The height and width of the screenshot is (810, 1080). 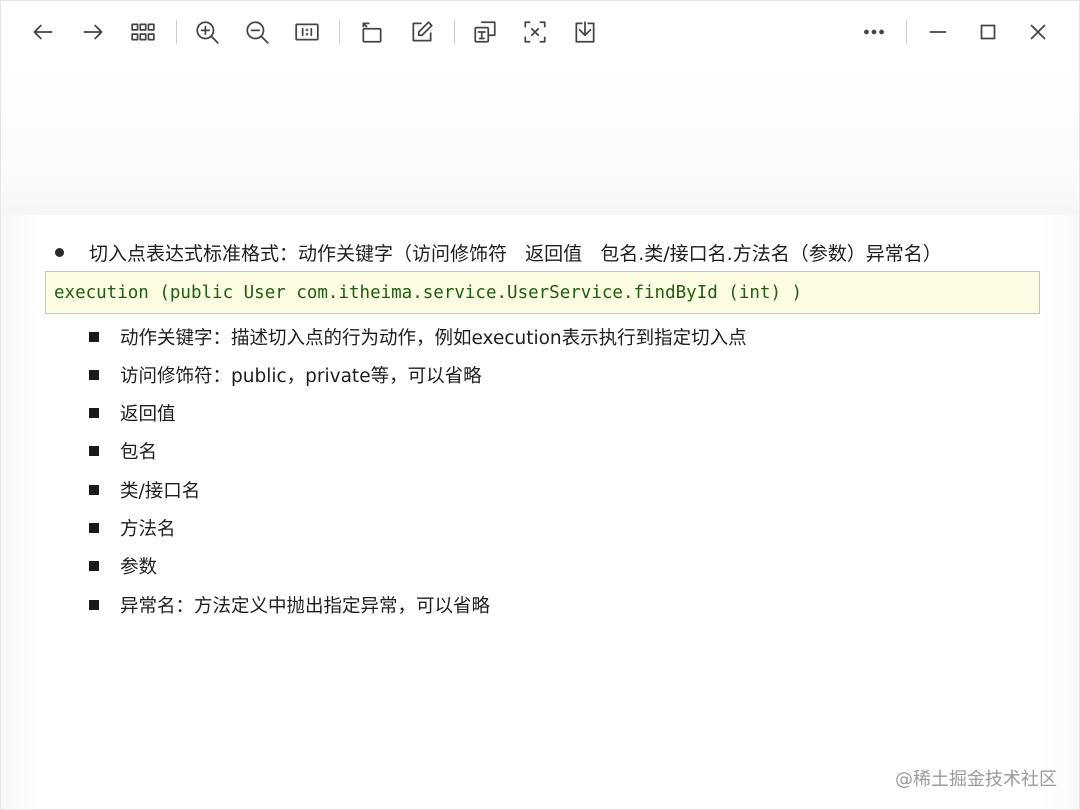 I want to click on maximize-icon, so click(x=988, y=32).